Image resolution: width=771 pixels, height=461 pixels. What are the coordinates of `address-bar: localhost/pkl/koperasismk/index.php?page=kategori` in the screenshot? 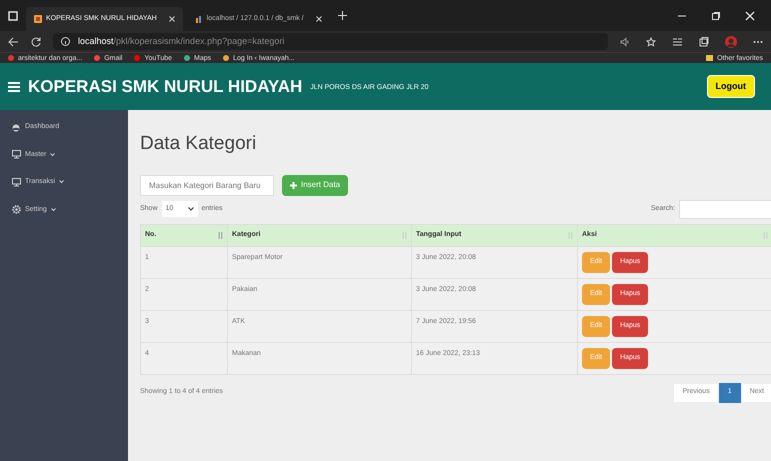 It's located at (330, 41).